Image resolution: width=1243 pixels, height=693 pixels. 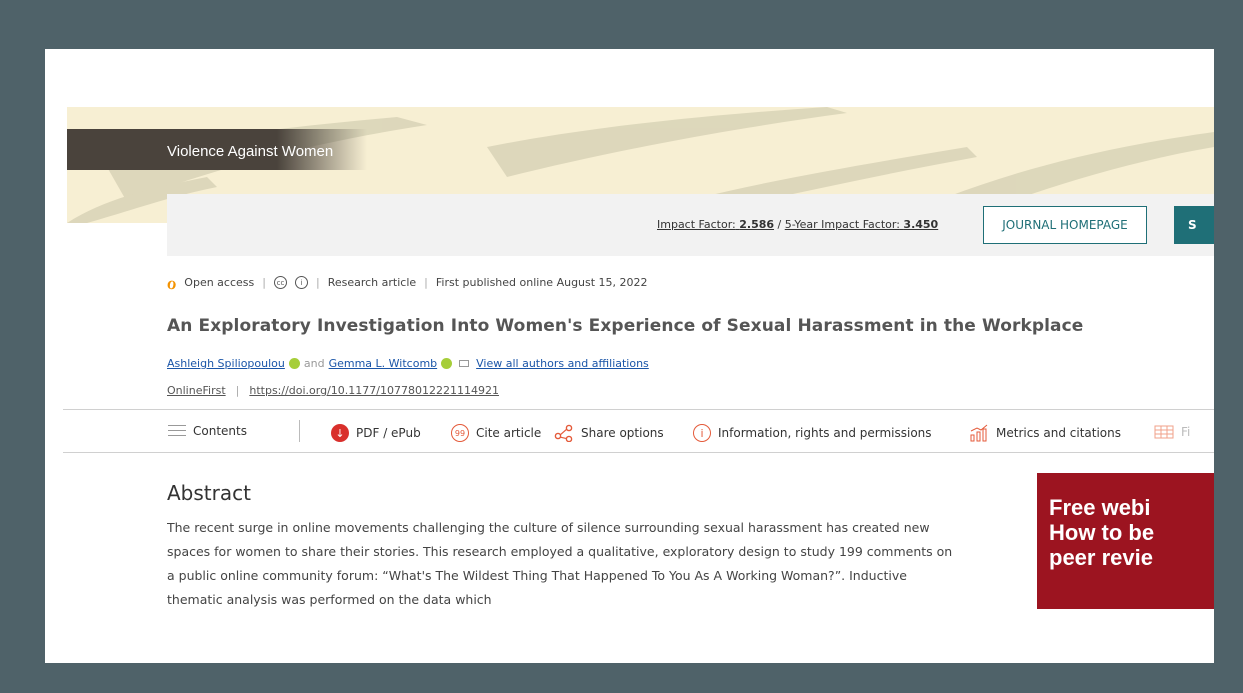 What do you see at coordinates (842, 224) in the screenshot?
I see `five-year-label: 5-Year Impact Factor:` at bounding box center [842, 224].